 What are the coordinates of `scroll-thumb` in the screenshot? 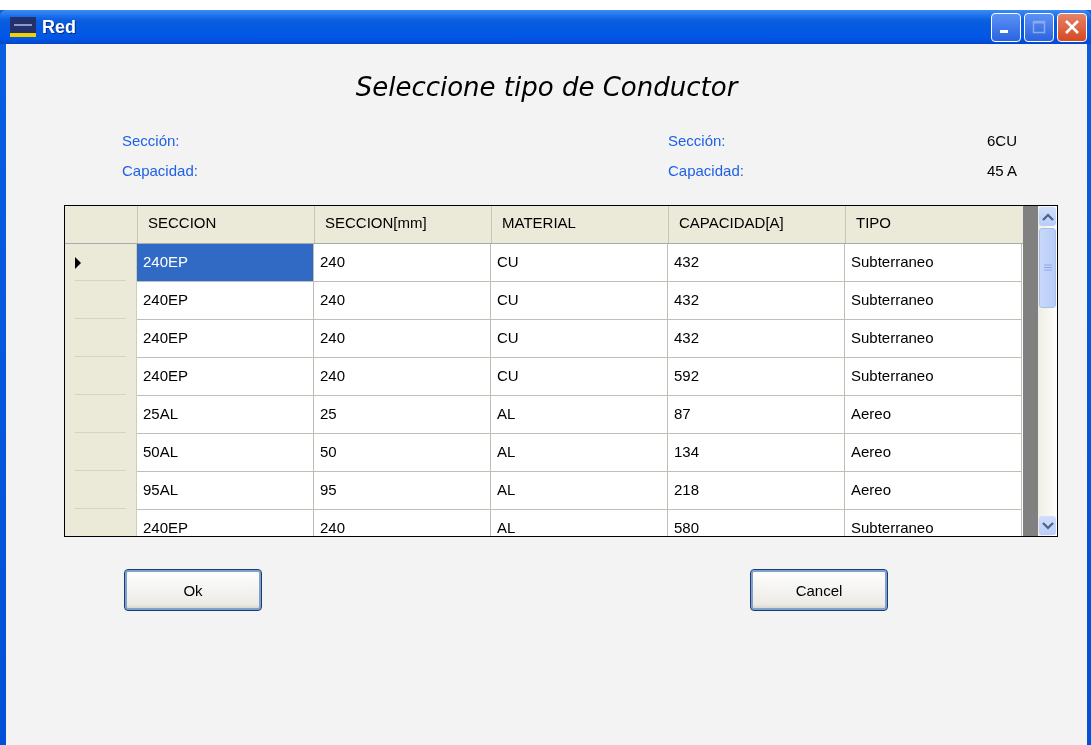 It's located at (1047, 268).